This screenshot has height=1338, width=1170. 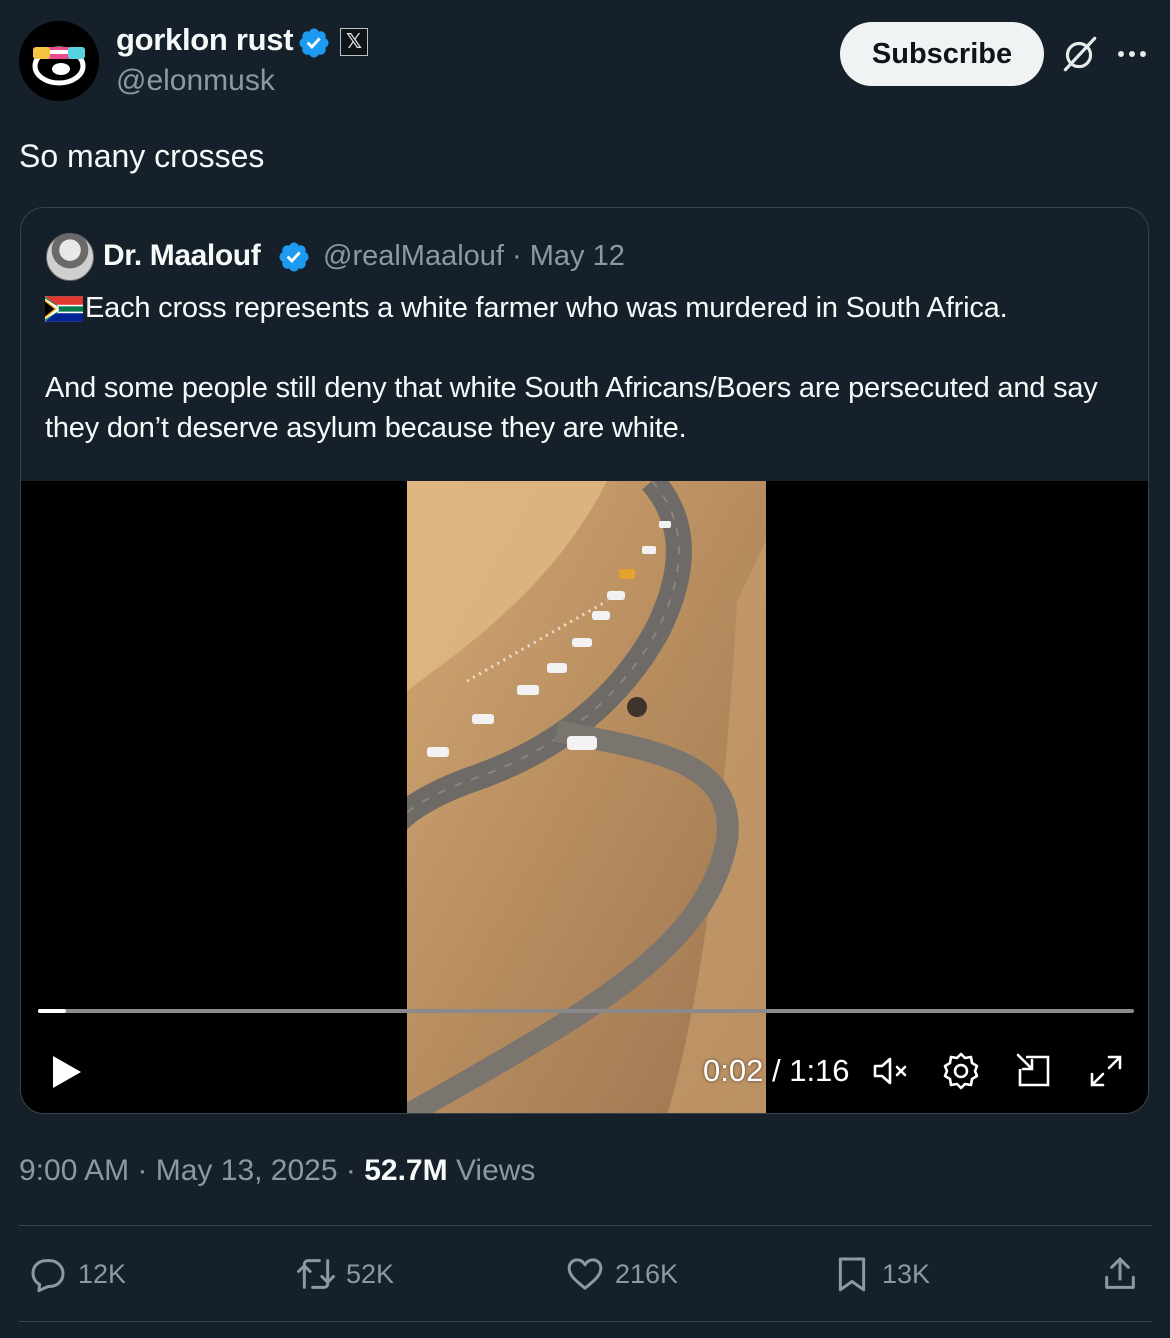 What do you see at coordinates (1106, 1071) in the screenshot?
I see `fullscreen-icon` at bounding box center [1106, 1071].